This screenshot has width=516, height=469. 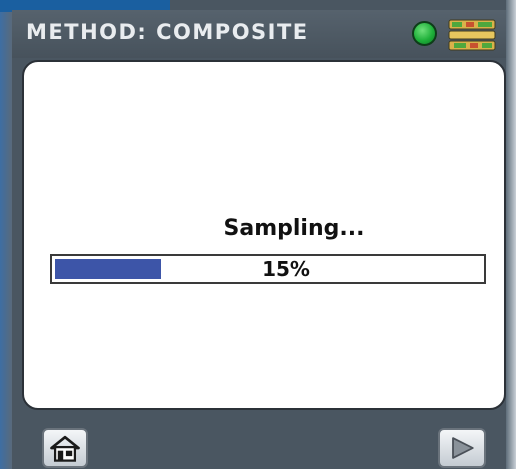 What do you see at coordinates (259, 440) in the screenshot?
I see `bottom-toolbar` at bounding box center [259, 440].